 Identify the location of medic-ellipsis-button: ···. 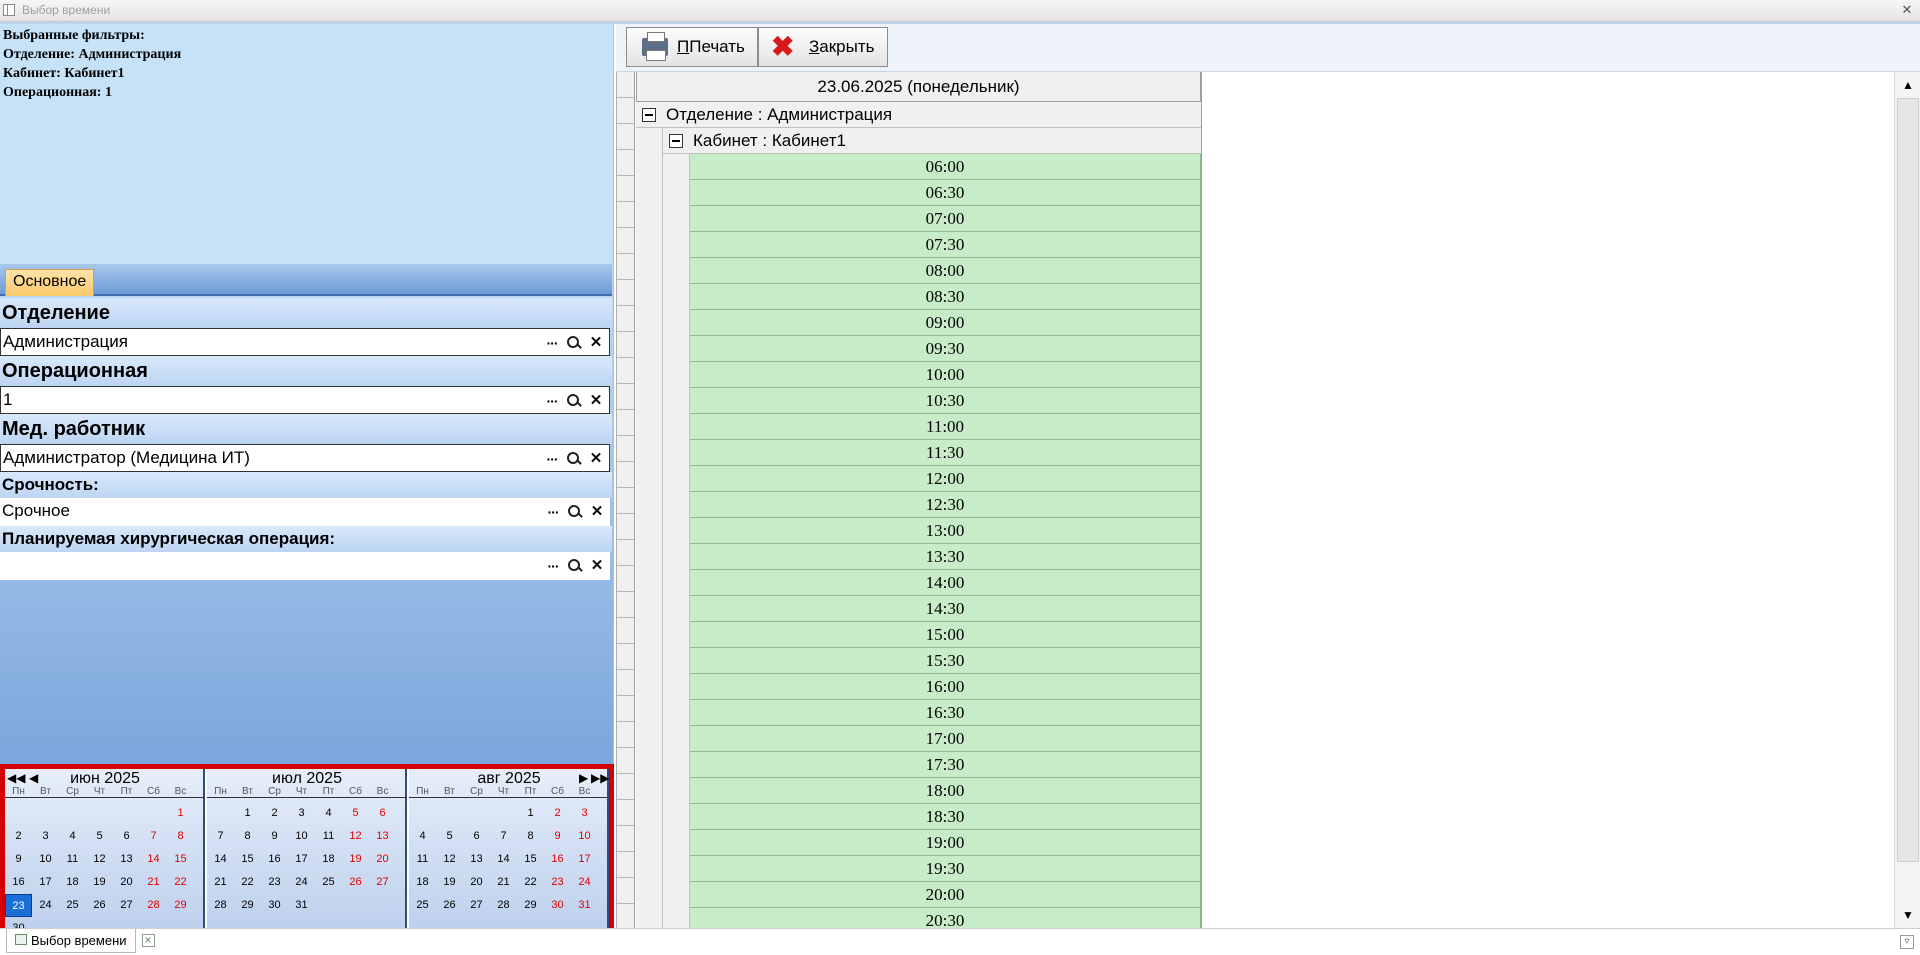
(552, 459).